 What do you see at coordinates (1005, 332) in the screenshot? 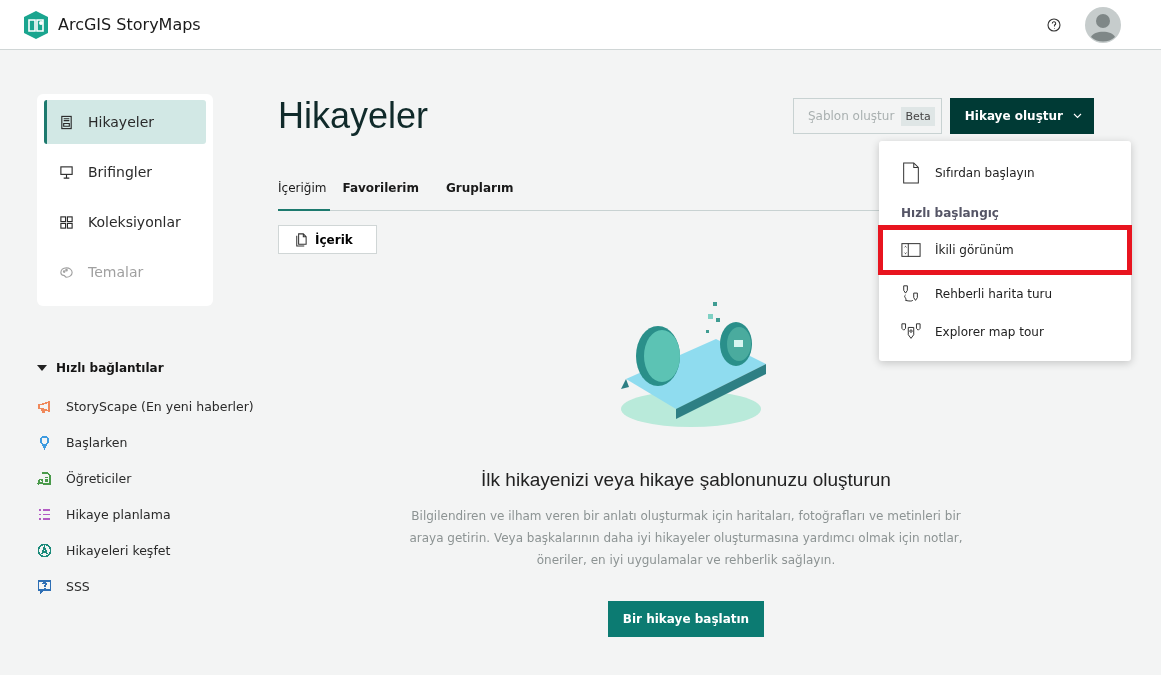
I see `menu-item: Explorer map tour` at bounding box center [1005, 332].